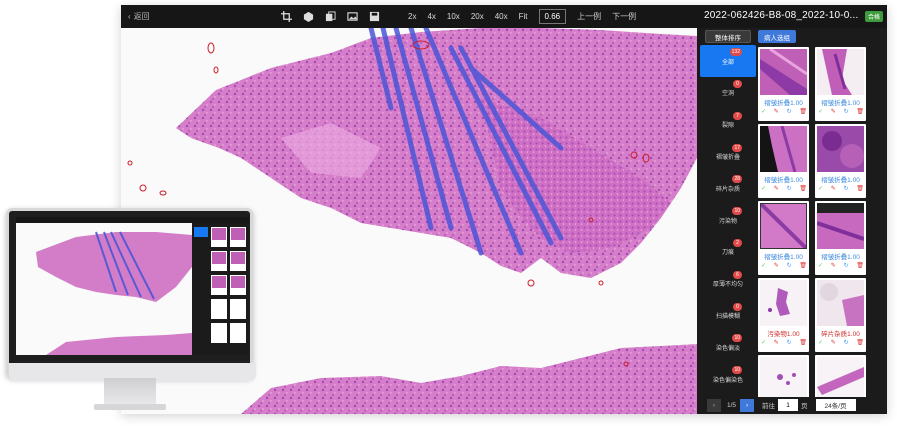 This screenshot has height=426, width=897. I want to click on thumbnail-label: 污染物1.00, so click(783, 334).